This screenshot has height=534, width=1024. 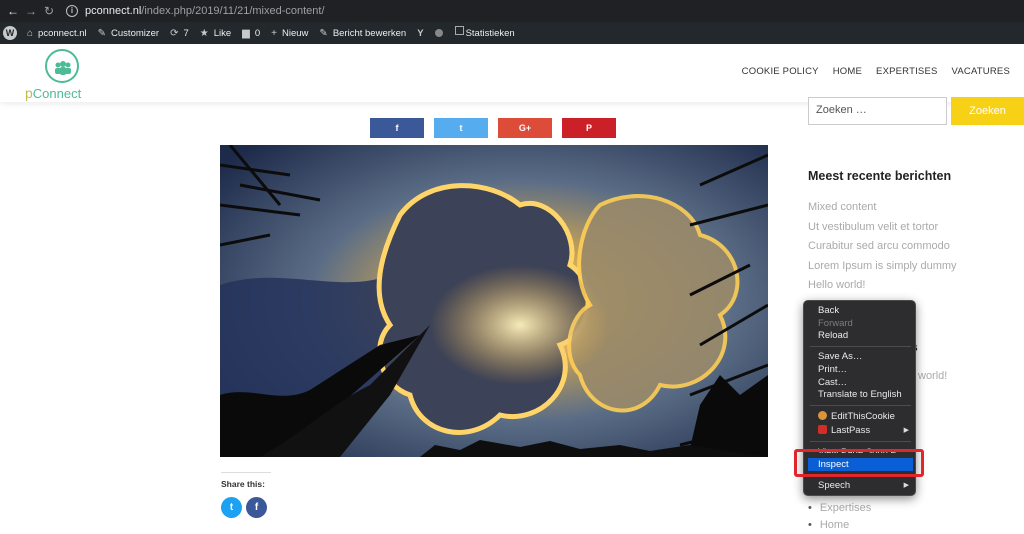 I want to click on recent-posts-title: Meest recente berichten, so click(x=880, y=176).